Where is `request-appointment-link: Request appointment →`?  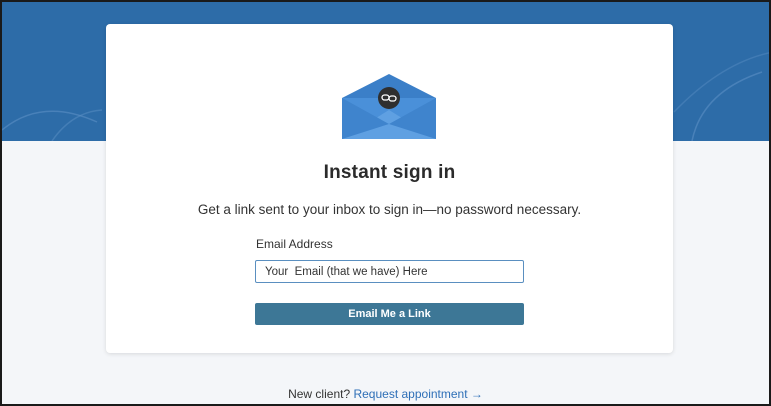 request-appointment-link: Request appointment → is located at coordinates (417, 394).